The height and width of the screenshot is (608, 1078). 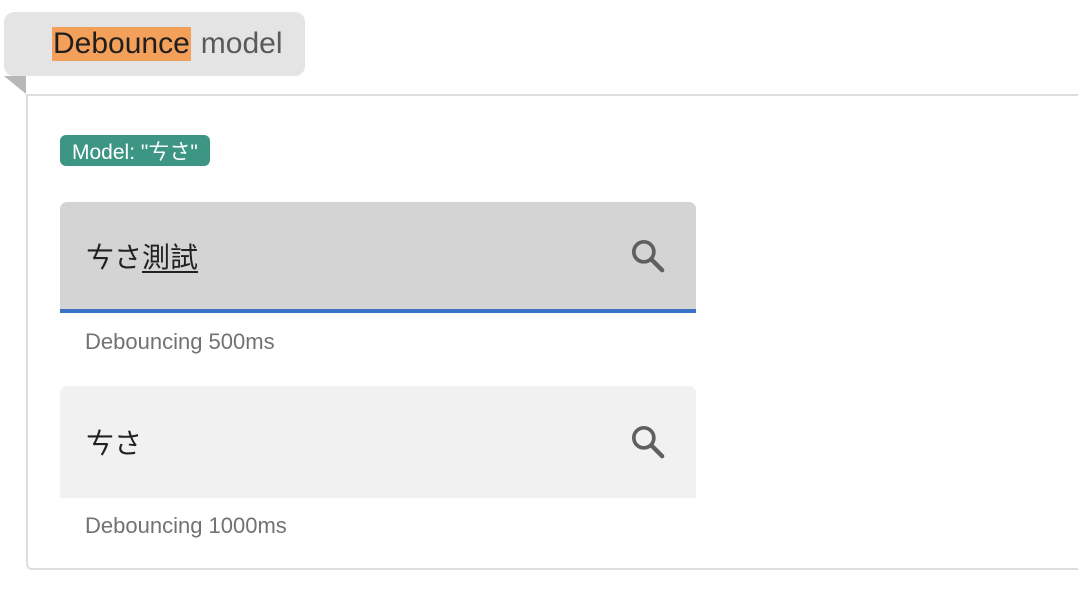 I want to click on search-field-500ms: ㄘさ測試, so click(x=378, y=257).